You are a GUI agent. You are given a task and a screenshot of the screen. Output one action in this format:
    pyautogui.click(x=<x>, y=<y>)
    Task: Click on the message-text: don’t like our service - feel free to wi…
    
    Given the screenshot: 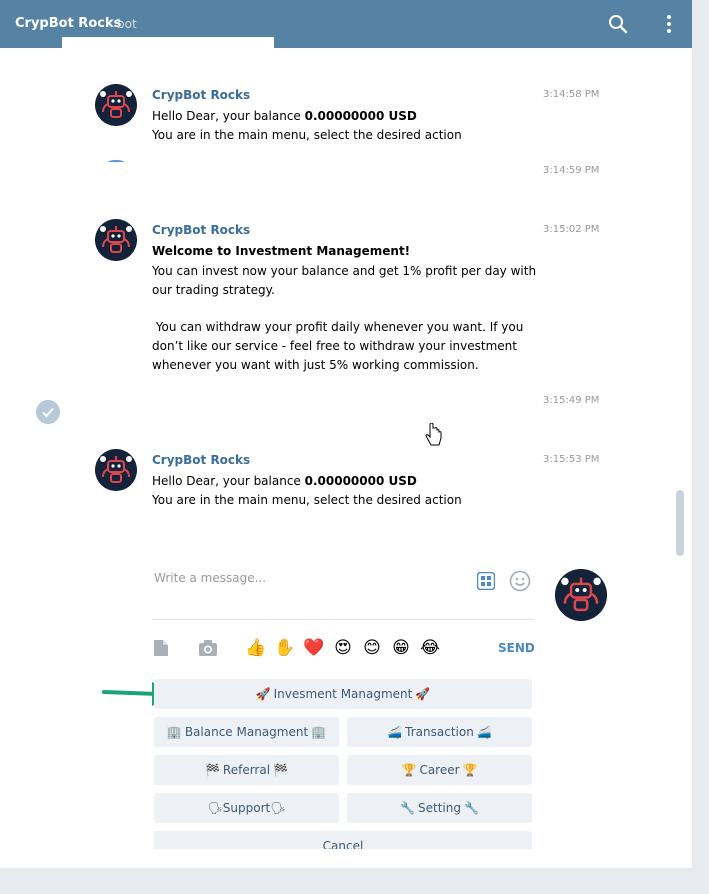 What is the action you would take?
    pyautogui.click(x=334, y=346)
    